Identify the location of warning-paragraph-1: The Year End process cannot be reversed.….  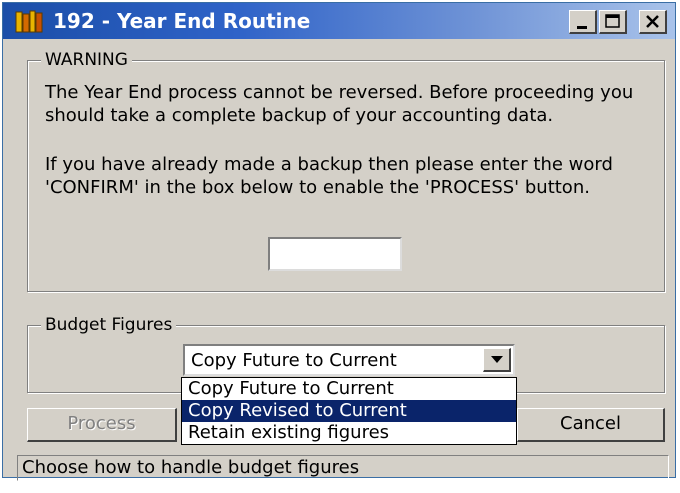
(339, 104).